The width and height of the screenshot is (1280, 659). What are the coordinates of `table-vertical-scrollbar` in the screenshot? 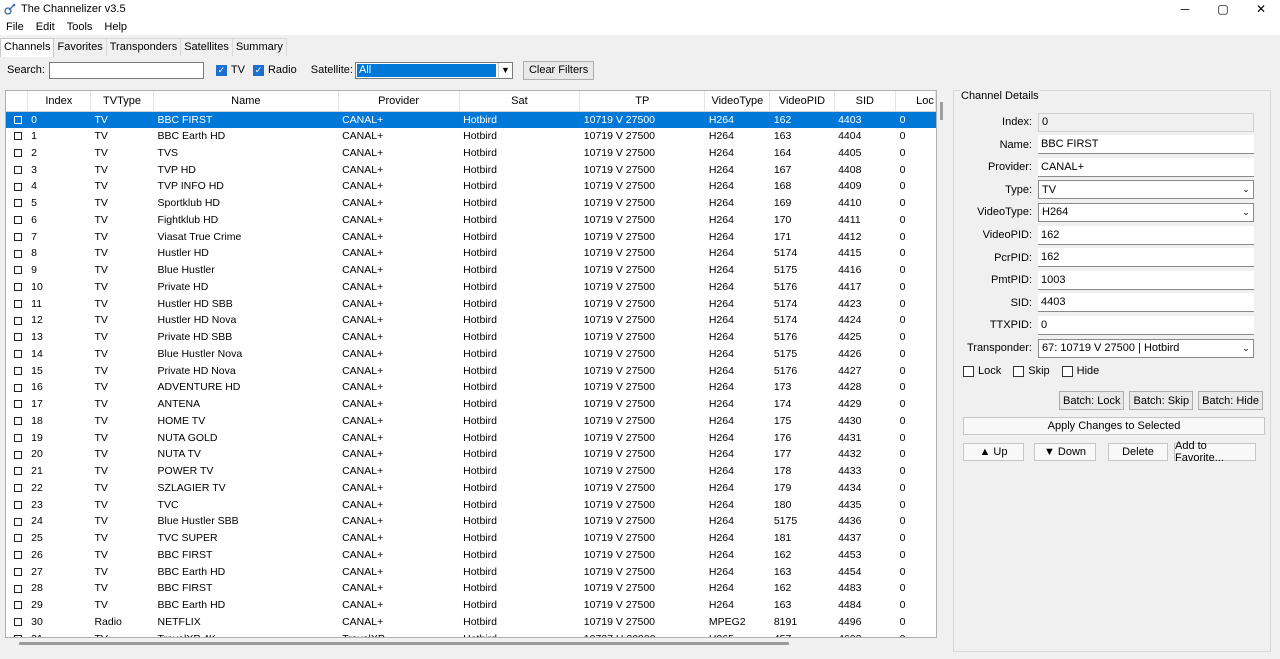 It's located at (941, 111).